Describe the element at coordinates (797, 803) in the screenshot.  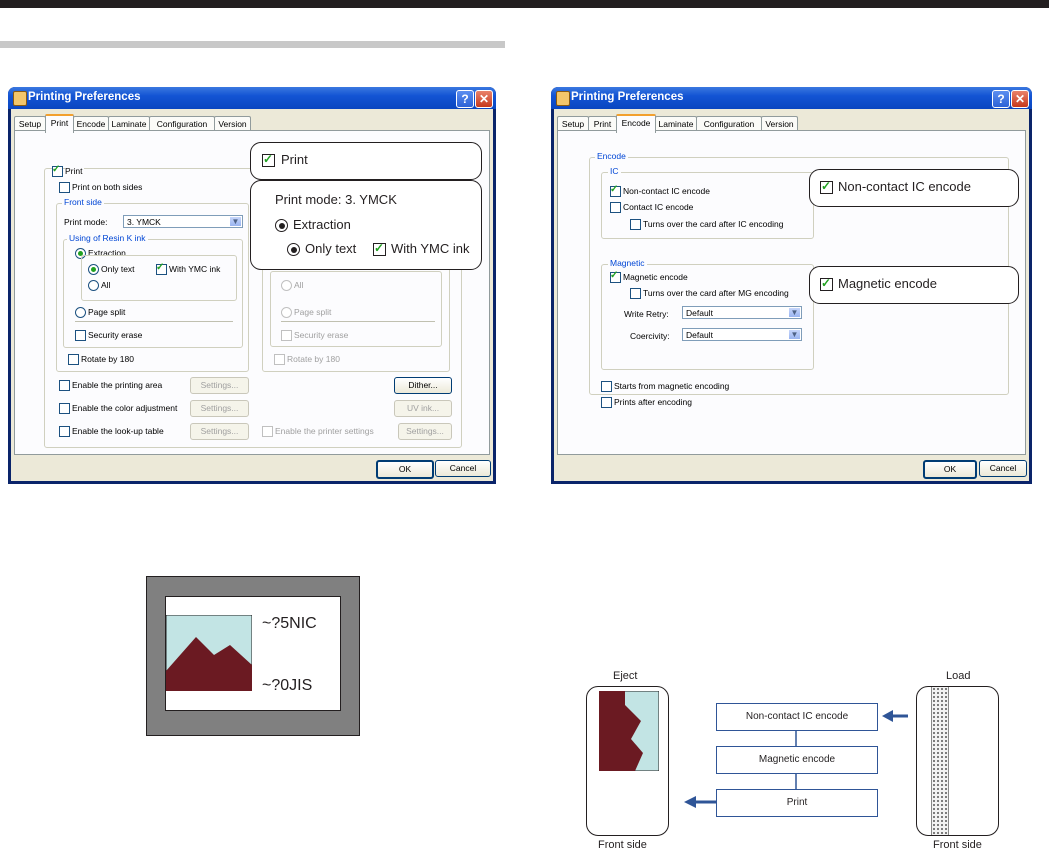
I see `step-print: Print` at that location.